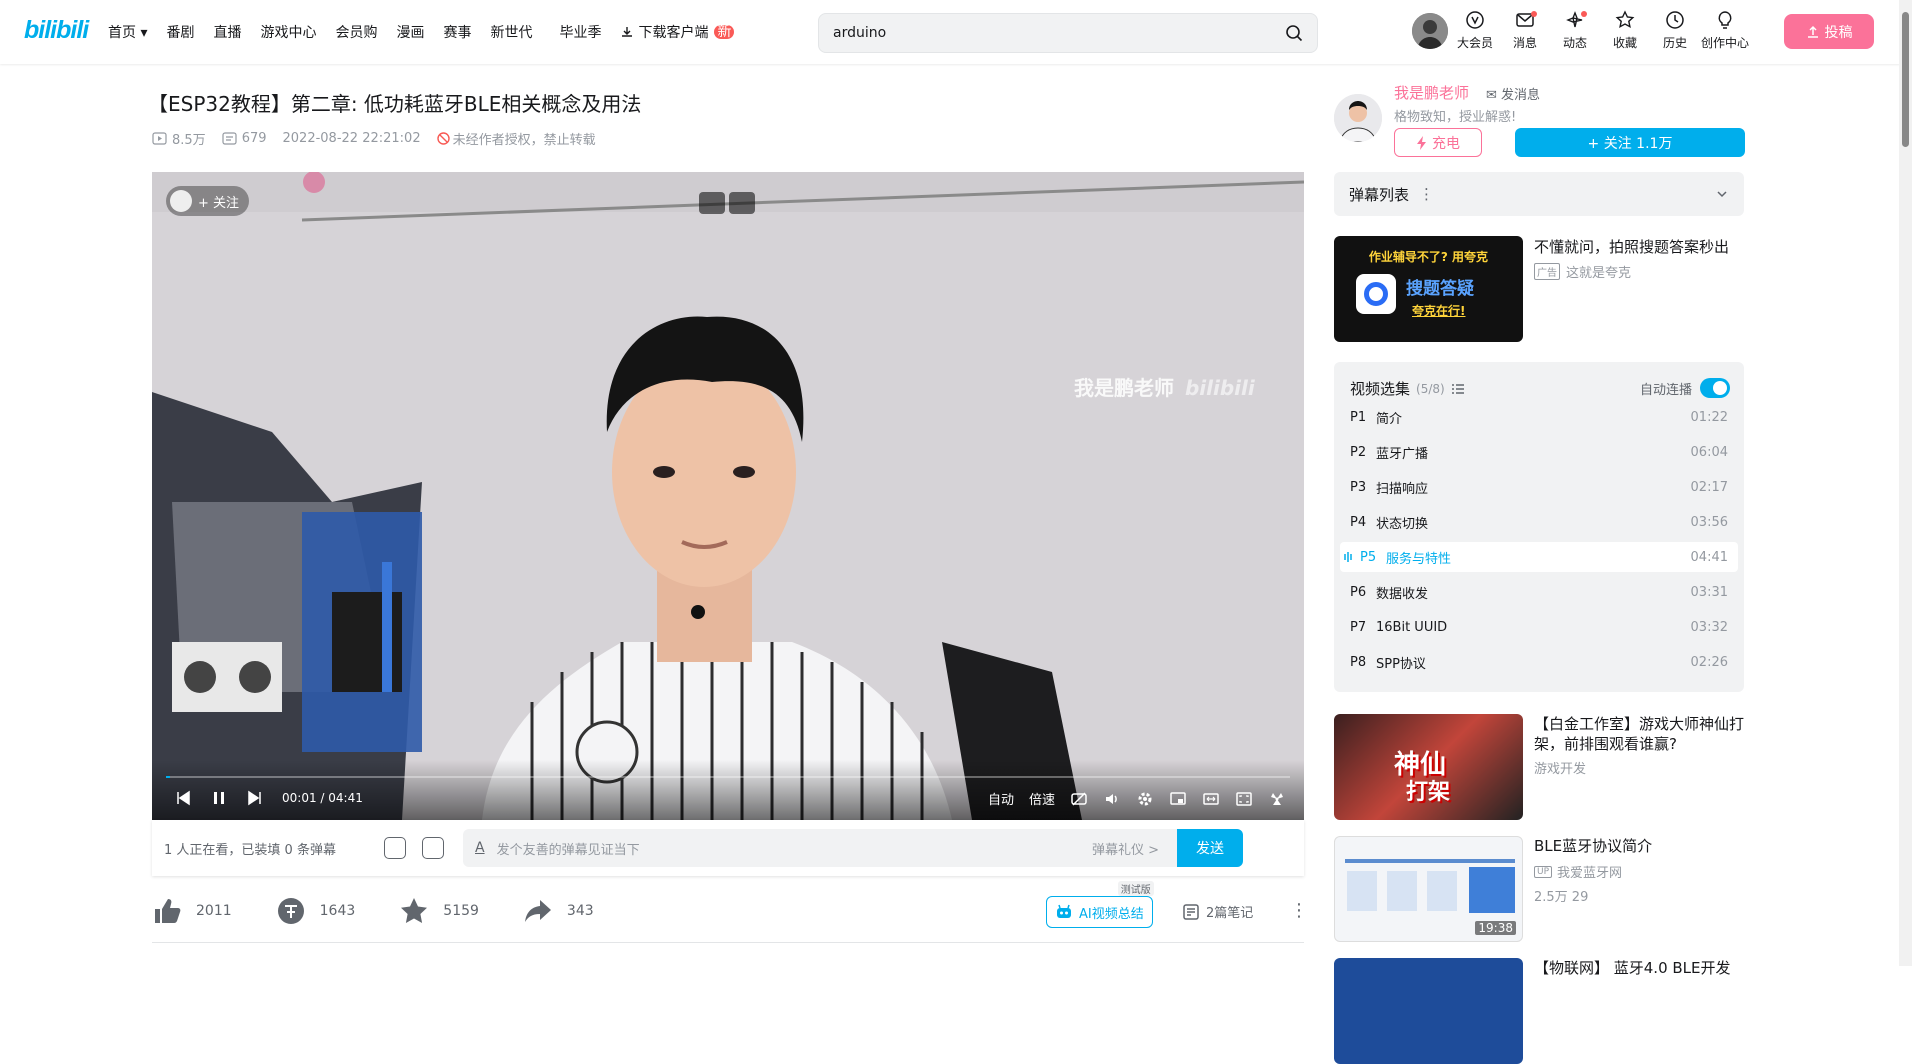  Describe the element at coordinates (1277, 799) in the screenshot. I see `fullscreen-icon` at that location.